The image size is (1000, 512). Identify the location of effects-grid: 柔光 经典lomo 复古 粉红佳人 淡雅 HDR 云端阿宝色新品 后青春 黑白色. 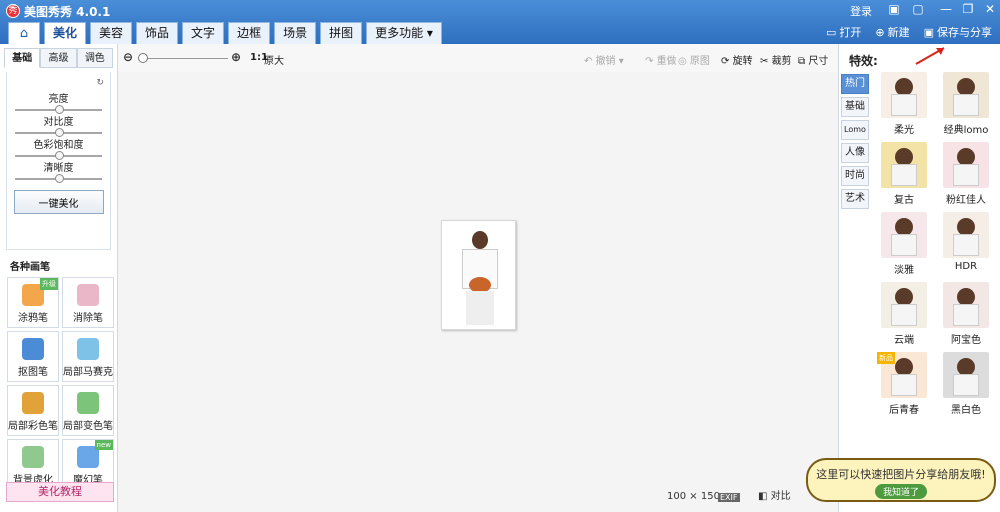
(935, 244).